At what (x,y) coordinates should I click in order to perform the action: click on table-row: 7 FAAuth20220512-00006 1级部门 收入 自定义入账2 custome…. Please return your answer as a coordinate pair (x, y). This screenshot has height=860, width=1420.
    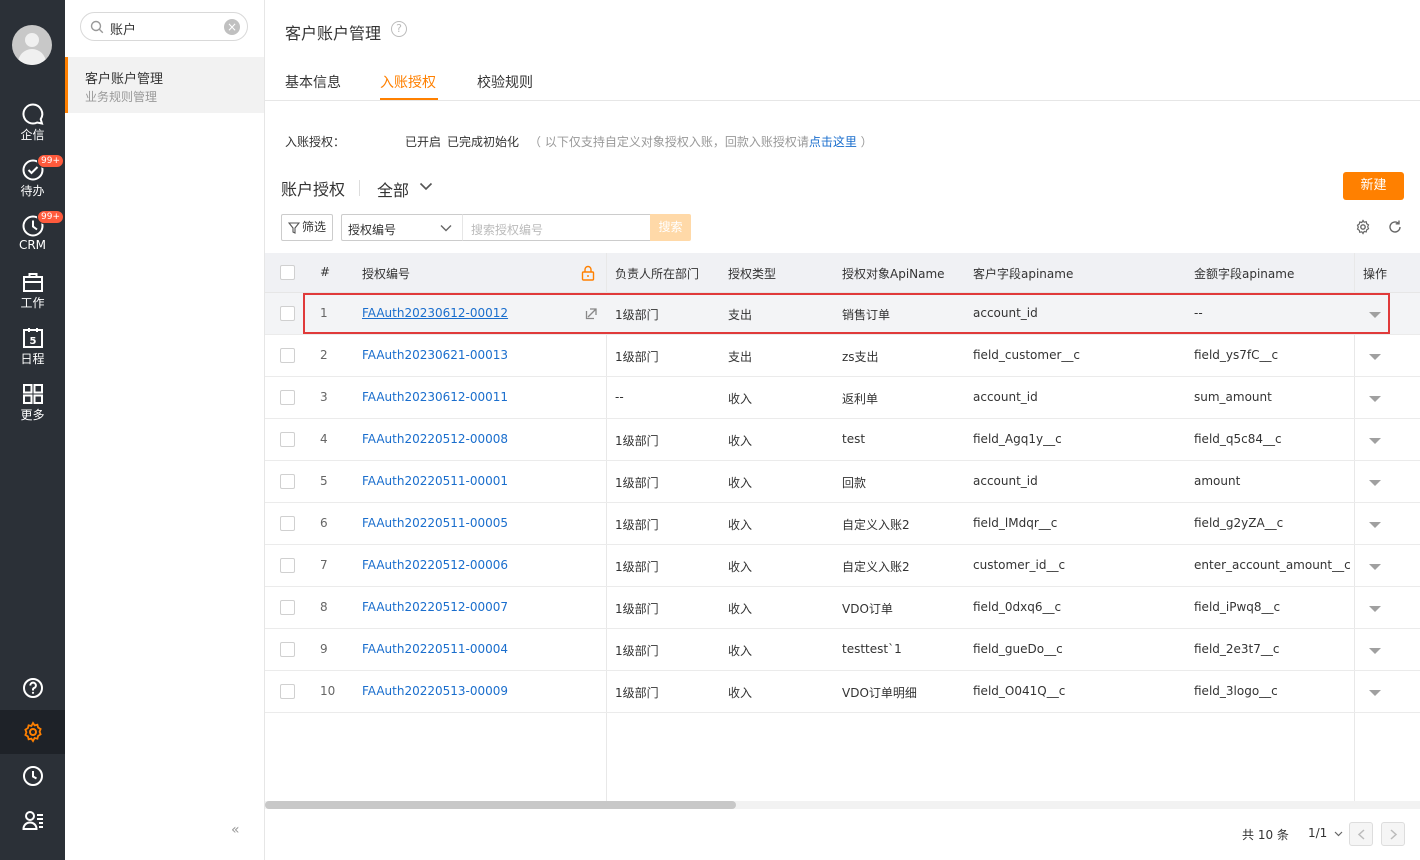
    Looking at the image, I should click on (842, 566).